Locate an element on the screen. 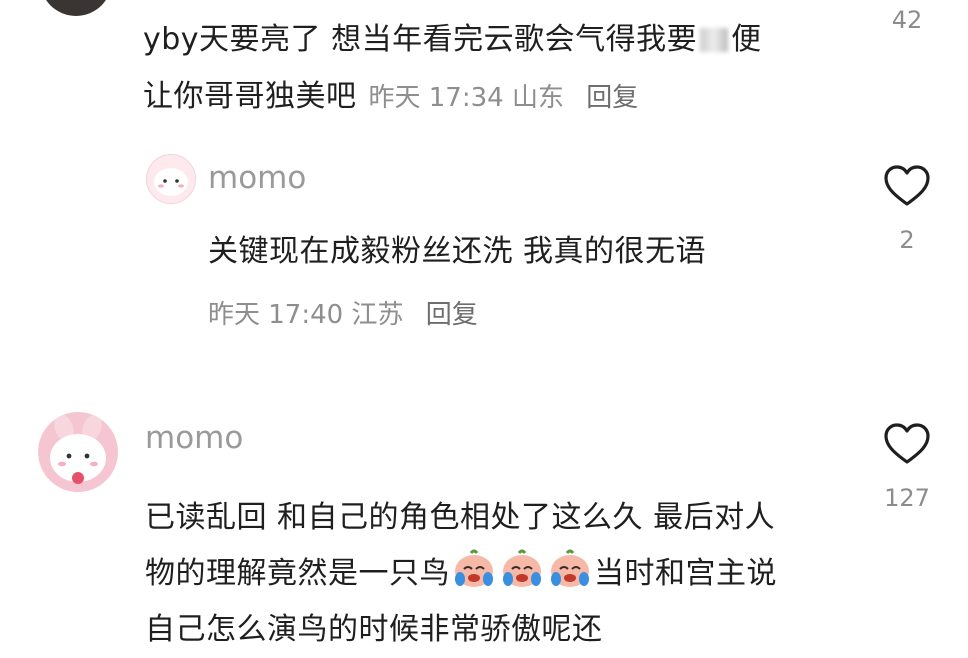 Image resolution: width=968 pixels, height=658 pixels. comment-2-username: momo is located at coordinates (194, 438).